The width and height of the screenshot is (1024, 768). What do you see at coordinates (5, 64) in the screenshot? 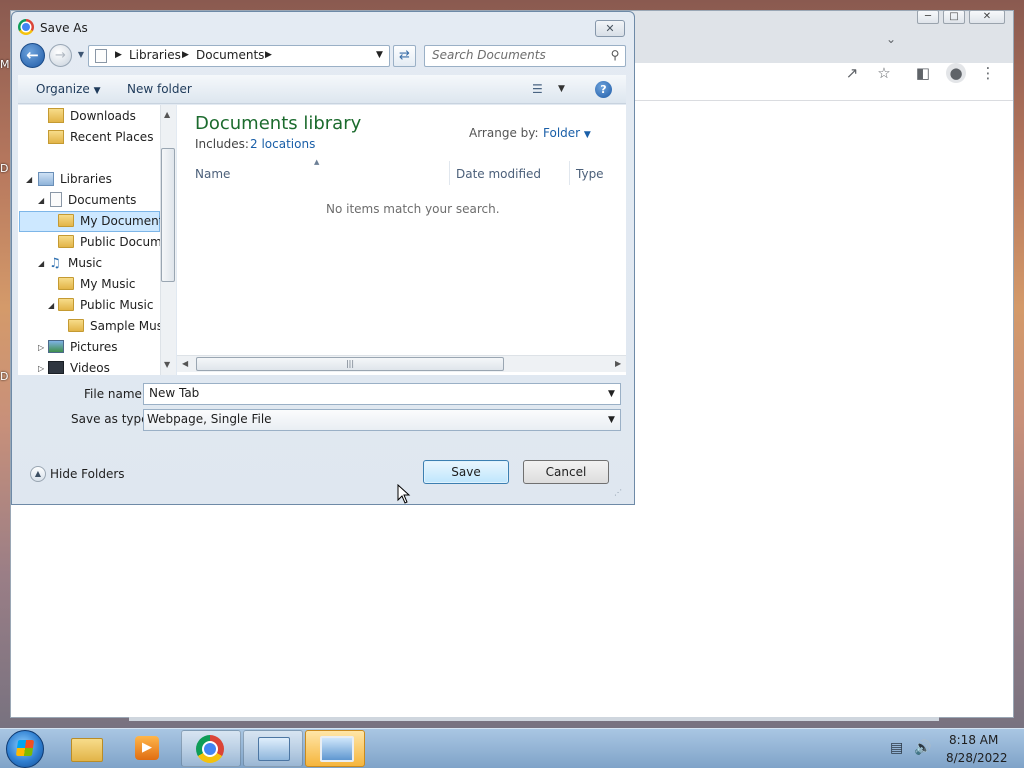
I see `desktop-icon-label: M` at bounding box center [5, 64].